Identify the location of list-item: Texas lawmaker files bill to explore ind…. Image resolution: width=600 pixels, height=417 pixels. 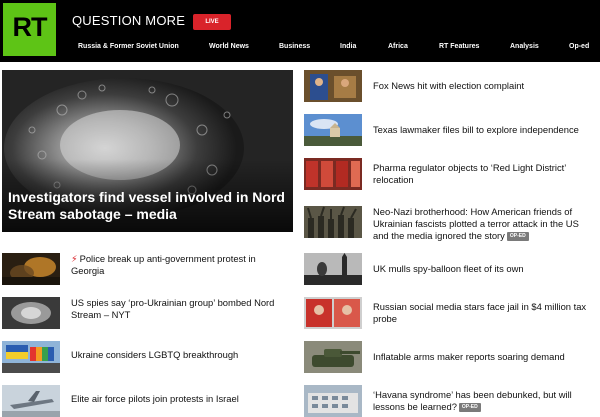
(451, 131).